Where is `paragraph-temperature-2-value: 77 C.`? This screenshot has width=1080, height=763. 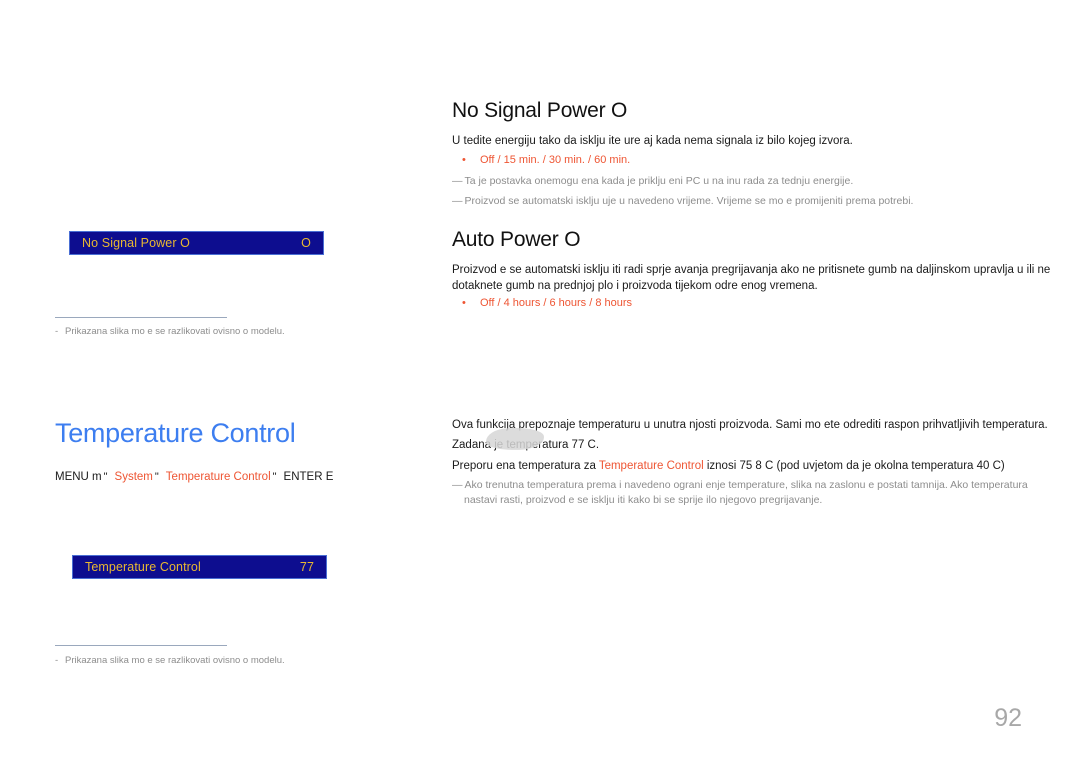
paragraph-temperature-2-value: 77 C. is located at coordinates (585, 445).